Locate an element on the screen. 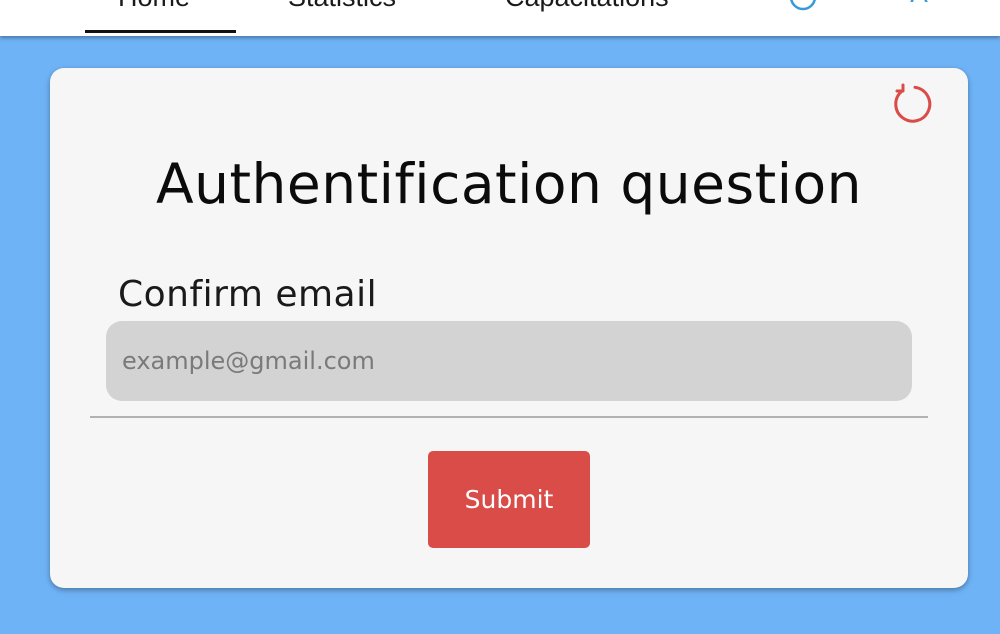 The width and height of the screenshot is (1000, 634). email-field is located at coordinates (509, 361).